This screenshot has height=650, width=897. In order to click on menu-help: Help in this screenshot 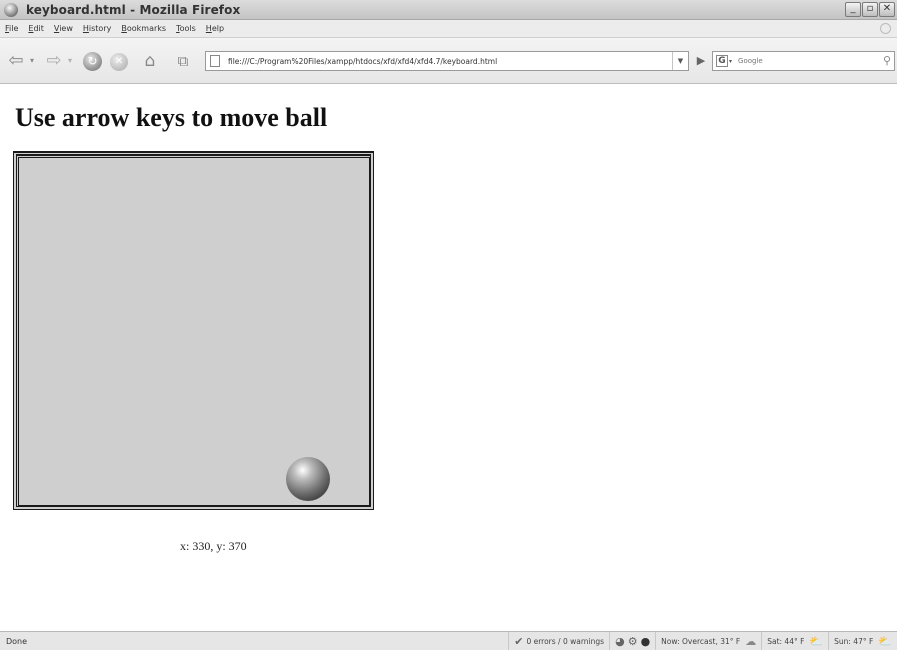, I will do `click(215, 28)`.